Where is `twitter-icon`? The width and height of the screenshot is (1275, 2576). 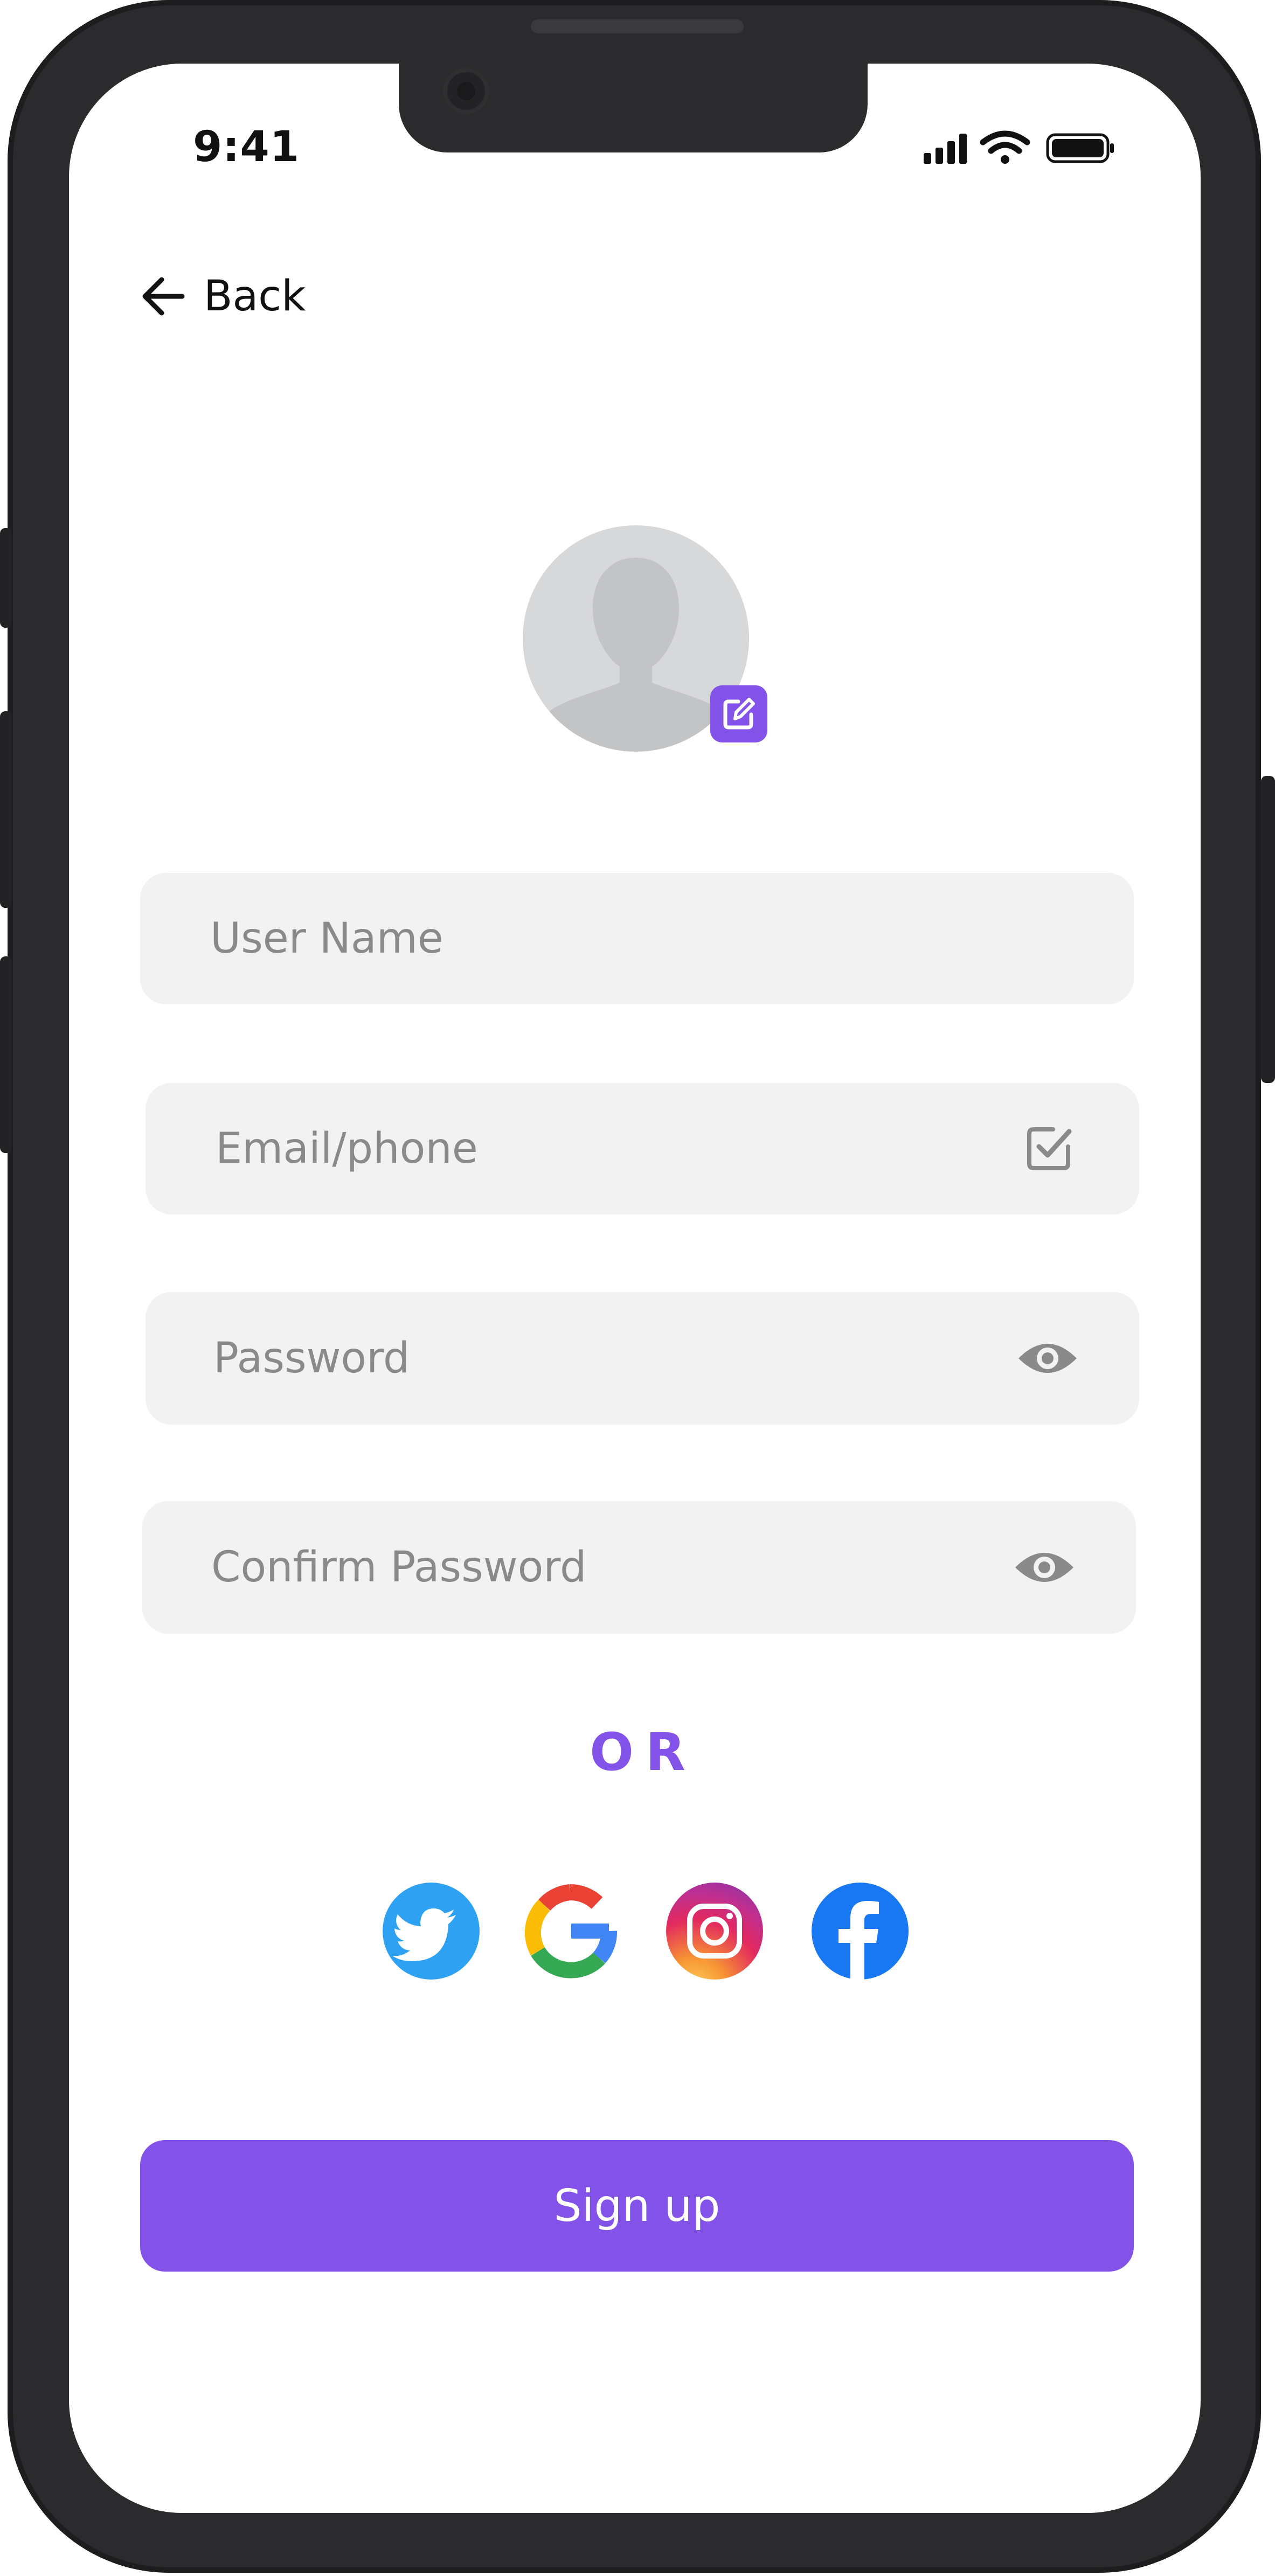 twitter-icon is located at coordinates (432, 1931).